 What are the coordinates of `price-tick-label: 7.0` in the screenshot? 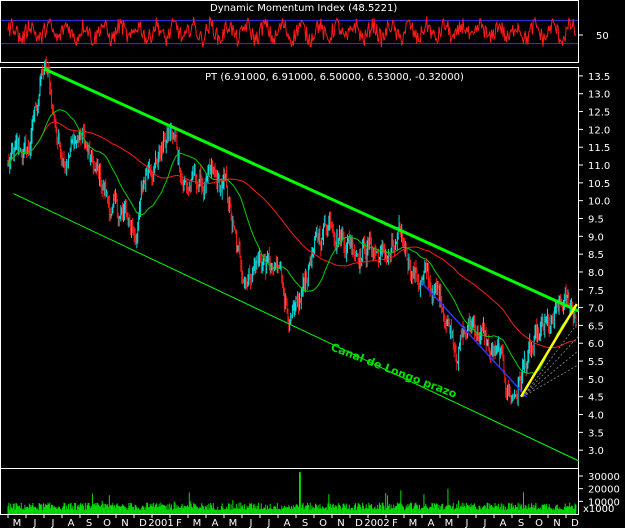 It's located at (596, 309).